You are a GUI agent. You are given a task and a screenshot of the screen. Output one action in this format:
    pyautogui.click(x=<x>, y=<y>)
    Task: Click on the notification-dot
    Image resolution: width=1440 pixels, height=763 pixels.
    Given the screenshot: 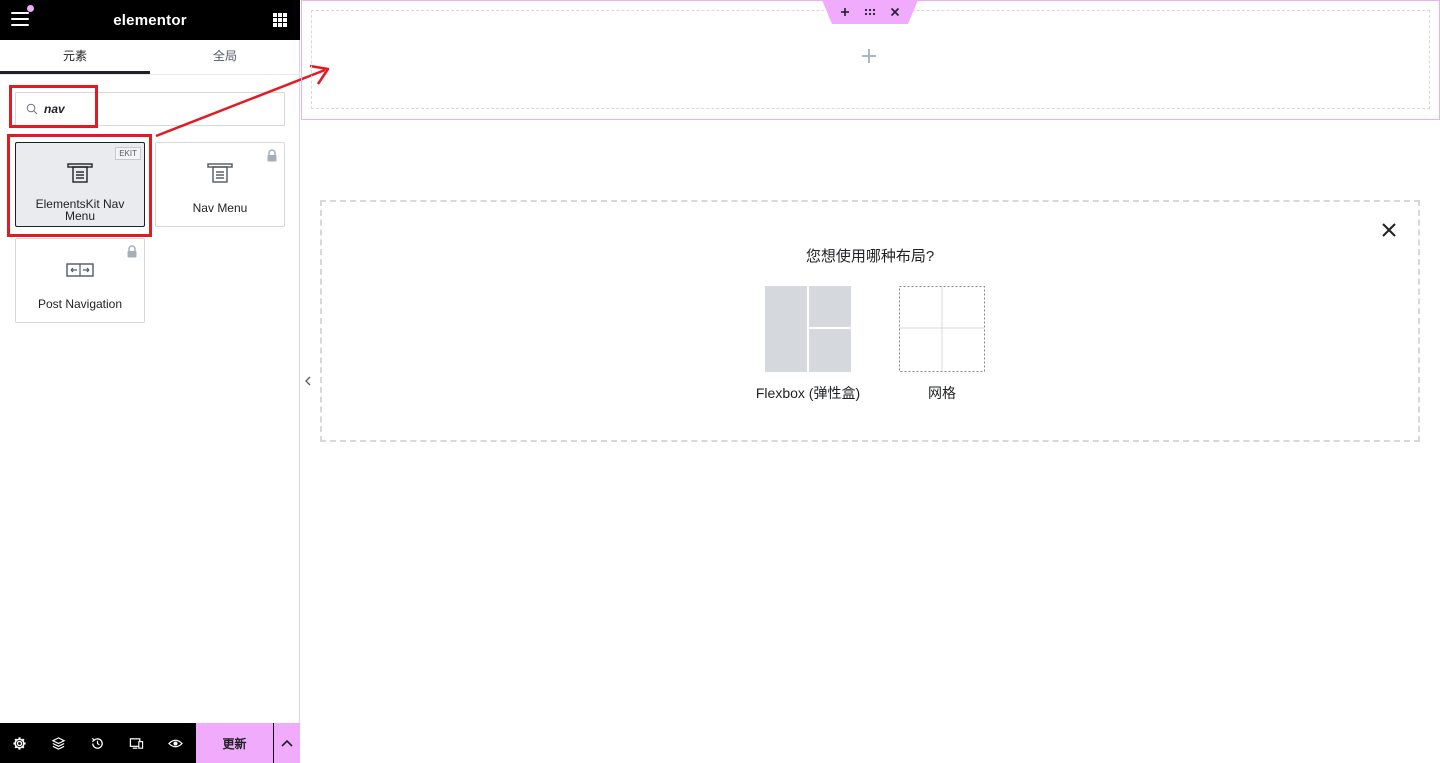 What is the action you would take?
    pyautogui.click(x=30, y=8)
    